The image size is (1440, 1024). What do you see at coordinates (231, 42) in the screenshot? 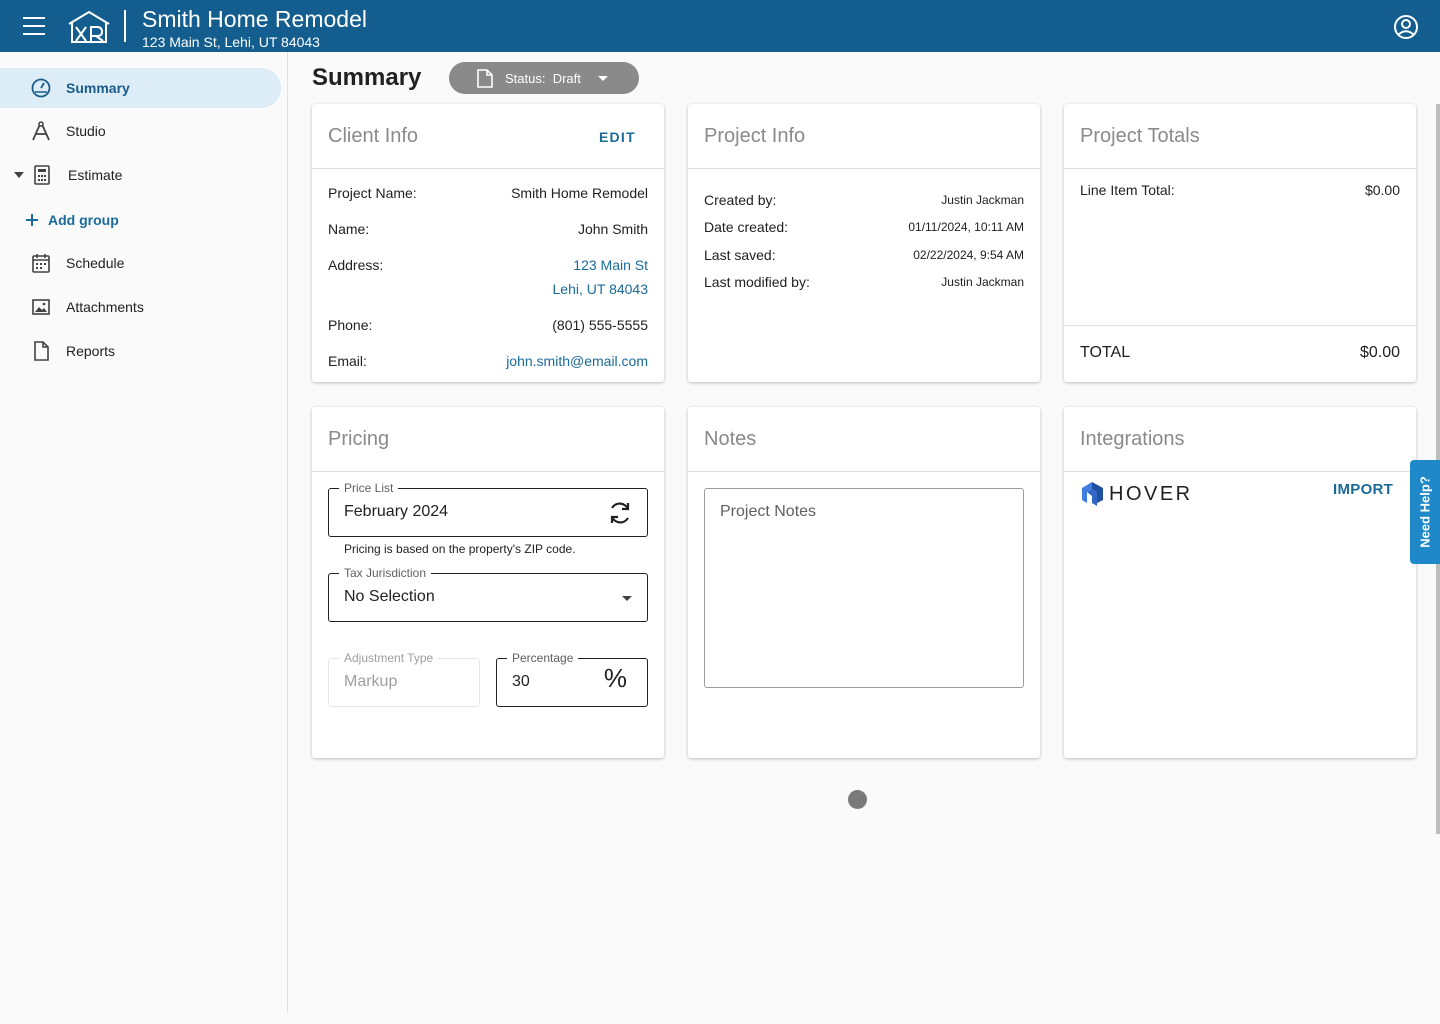
I see `project-address: 123 Main St, Lehi, UT 84043` at bounding box center [231, 42].